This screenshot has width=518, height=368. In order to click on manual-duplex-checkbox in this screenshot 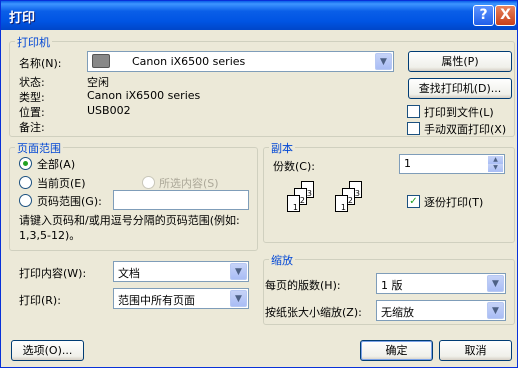, I will do `click(413, 128)`.